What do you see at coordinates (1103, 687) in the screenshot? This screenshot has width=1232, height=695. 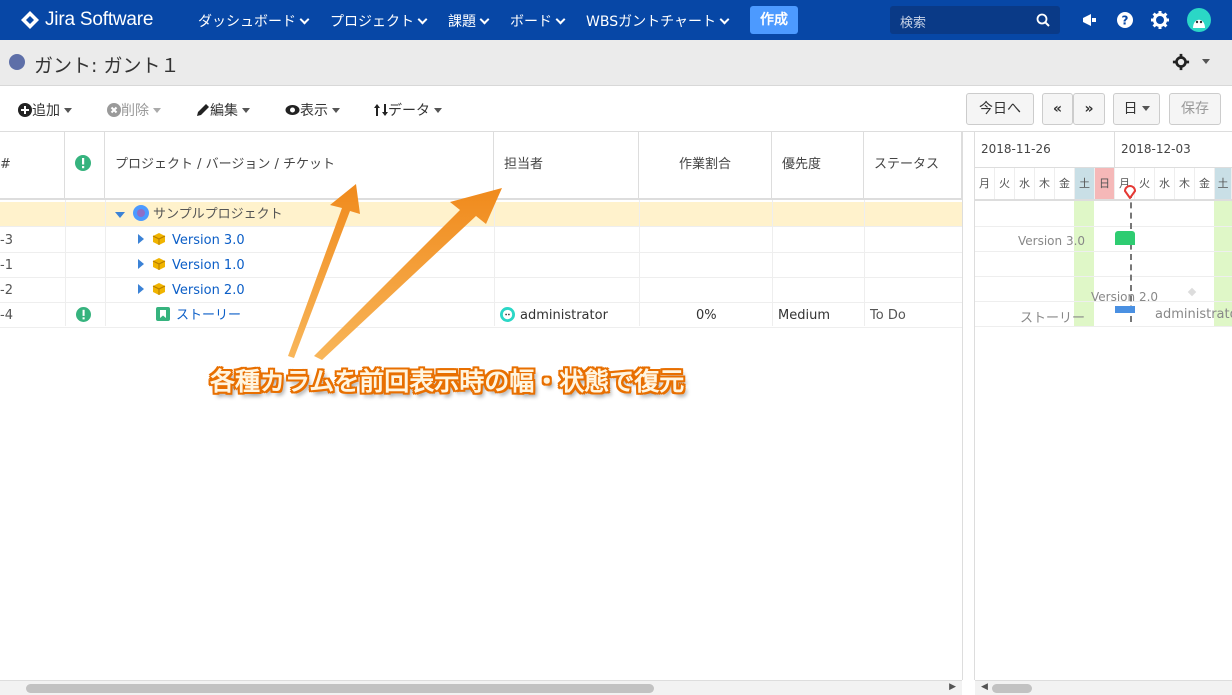 I see `gantt-horizontal-scrollbar: ◀` at bounding box center [1103, 687].